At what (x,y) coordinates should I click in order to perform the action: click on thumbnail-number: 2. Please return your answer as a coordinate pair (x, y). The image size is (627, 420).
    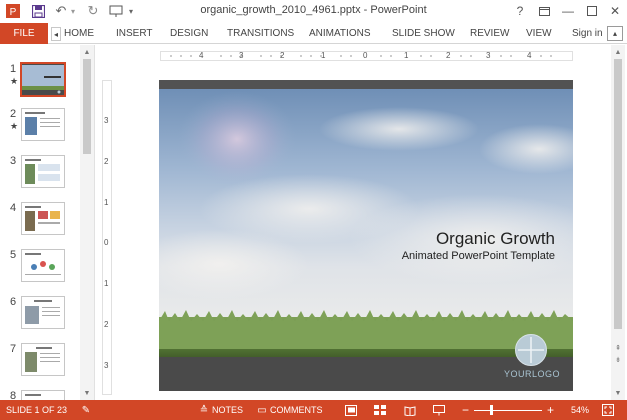
    Looking at the image, I should click on (13, 114).